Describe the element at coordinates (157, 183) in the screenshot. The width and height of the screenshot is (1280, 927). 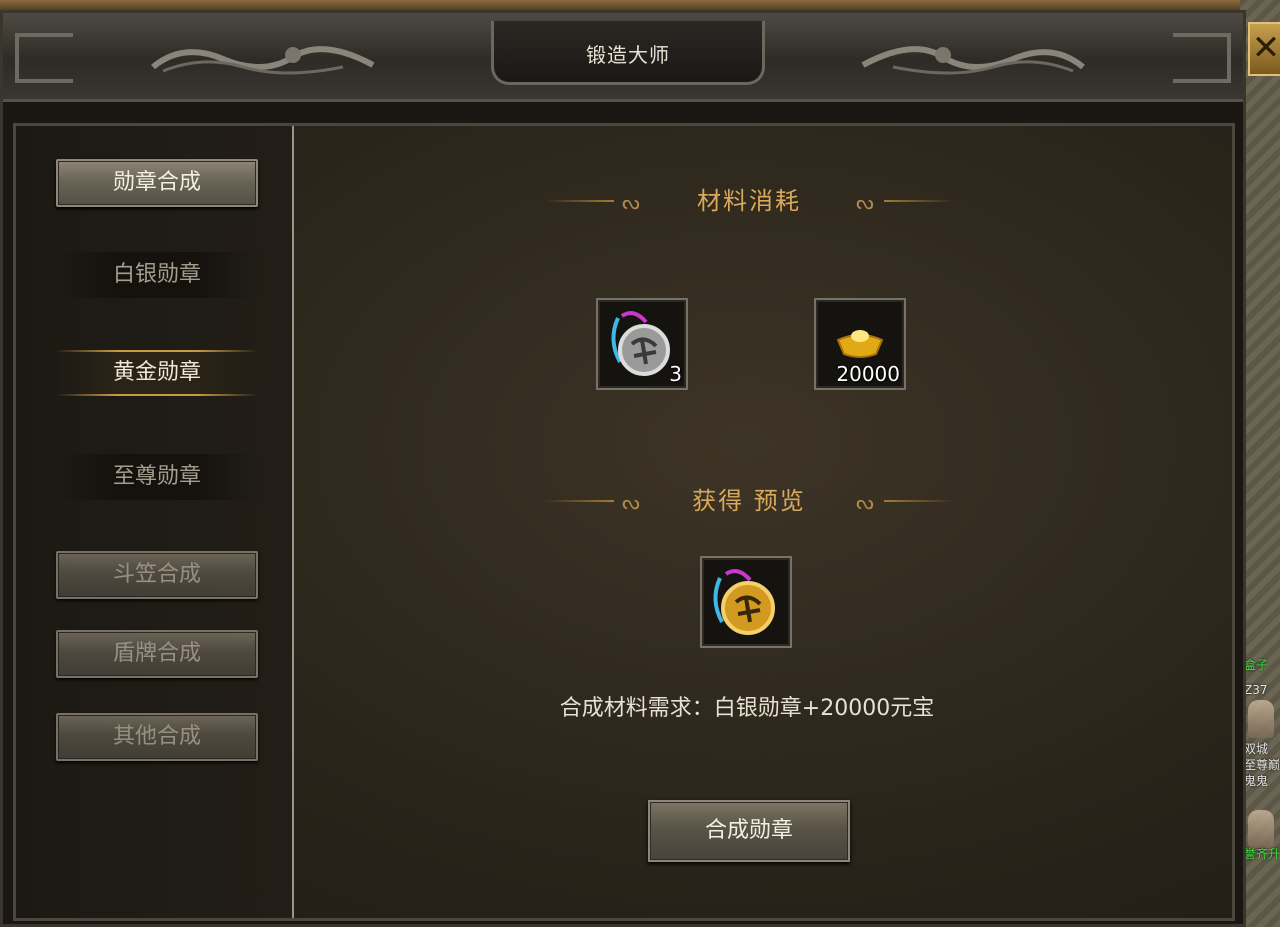
I see `category-button-medal: 勋章合成` at that location.